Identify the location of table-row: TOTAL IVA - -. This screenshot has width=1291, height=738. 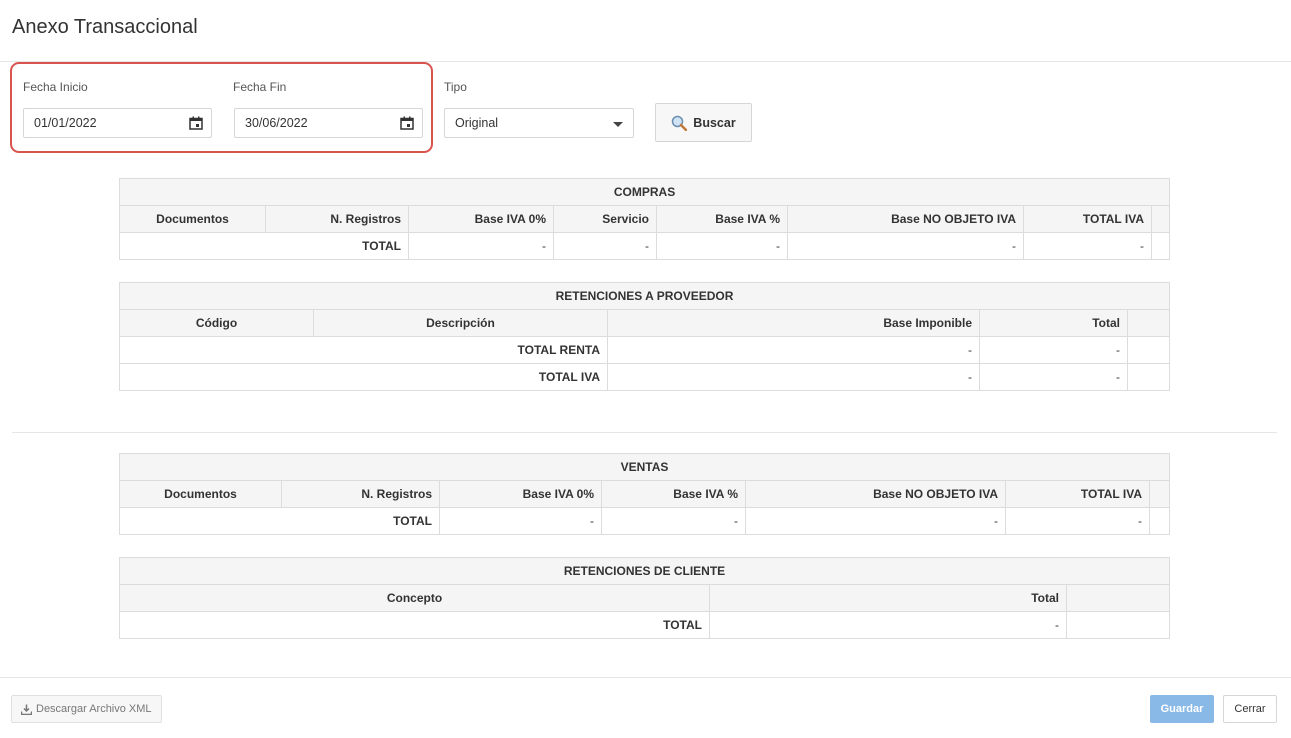
(644, 377).